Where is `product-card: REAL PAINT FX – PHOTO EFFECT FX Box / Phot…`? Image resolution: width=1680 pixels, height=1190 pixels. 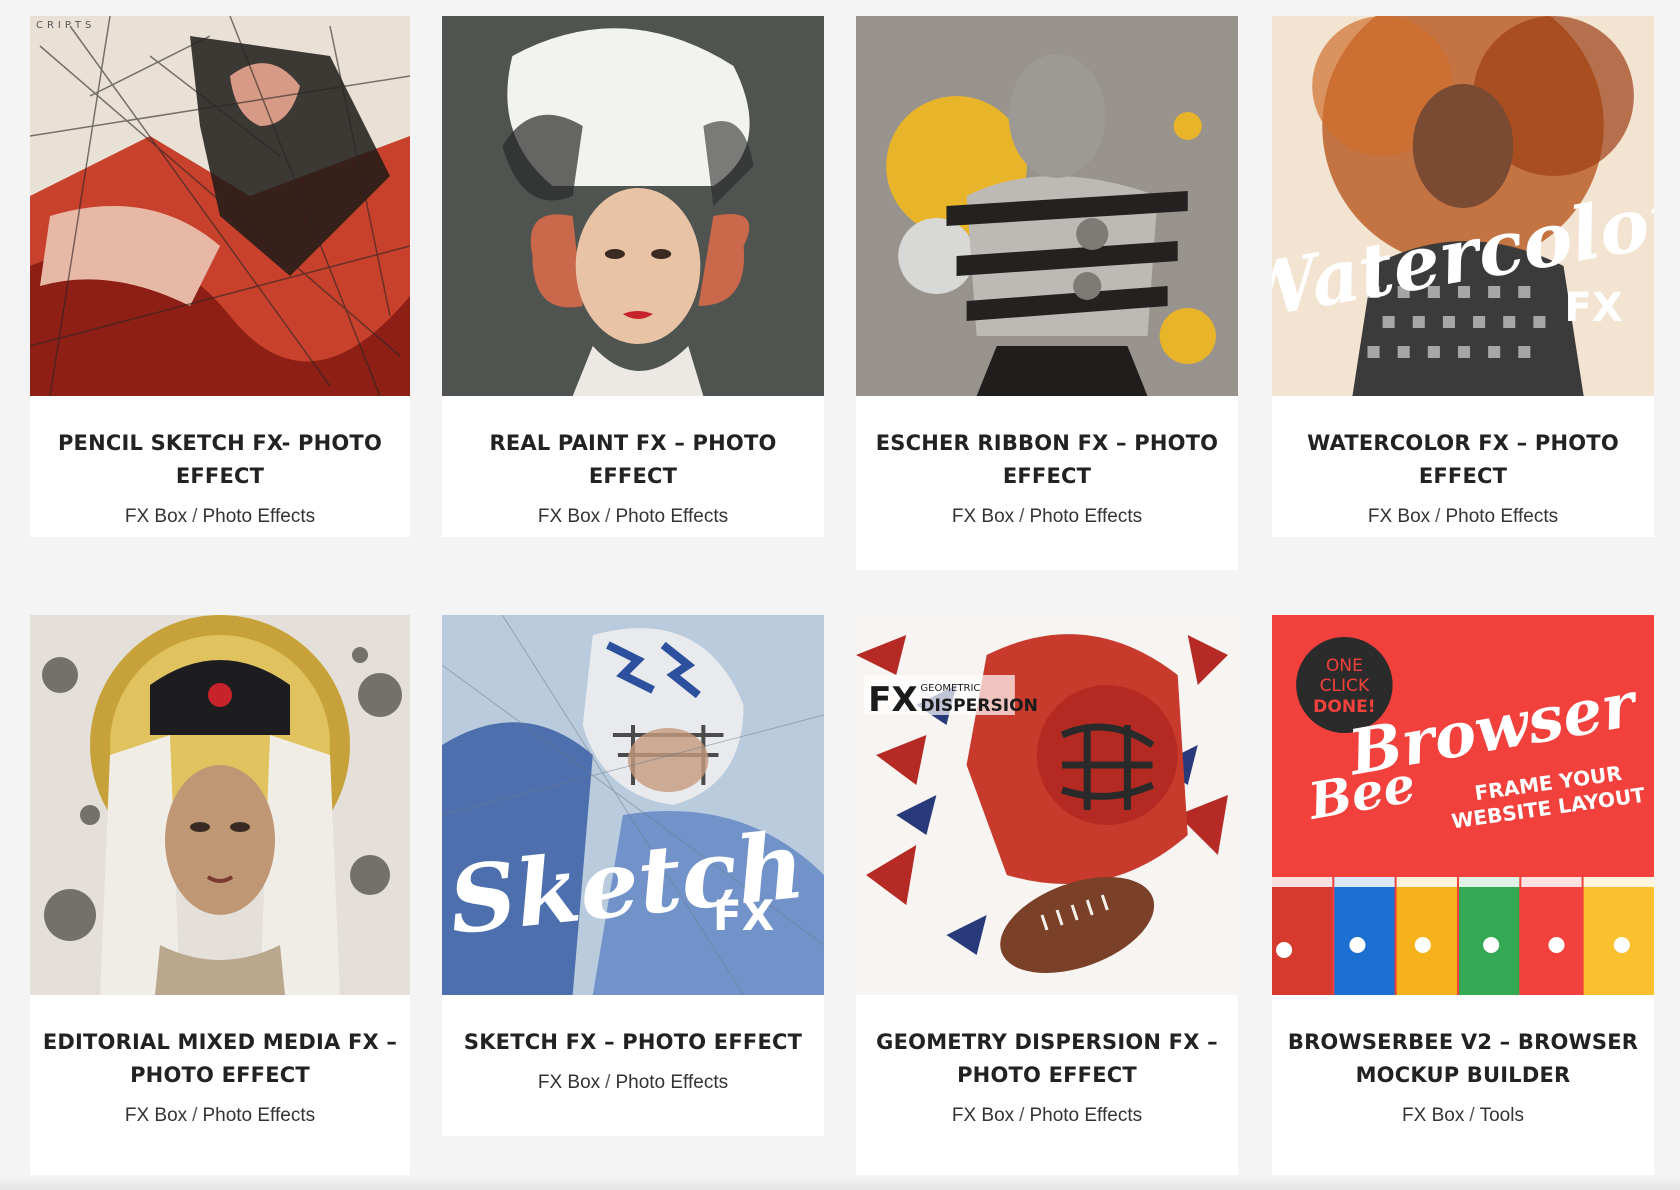
product-card: REAL PAINT FX – PHOTO EFFECT FX Box / Phot… is located at coordinates (633, 276).